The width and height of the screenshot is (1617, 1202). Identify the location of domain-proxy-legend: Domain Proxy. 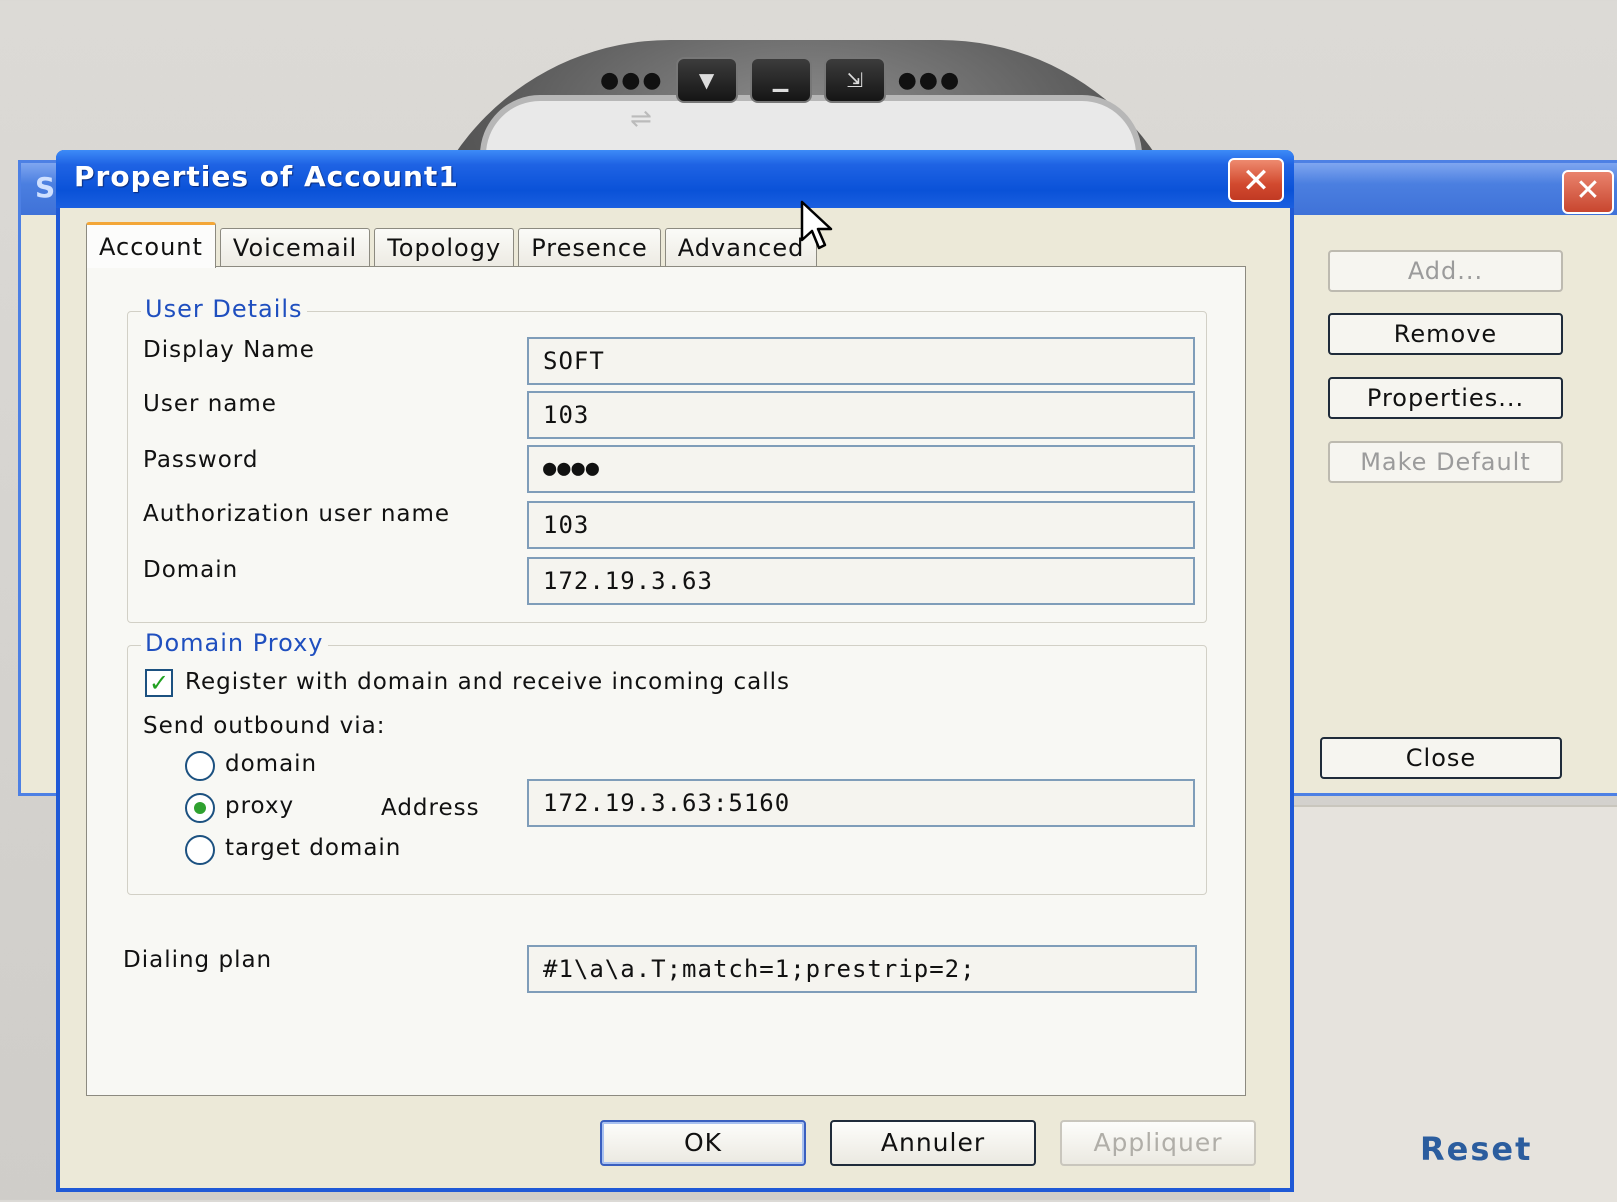
(234, 643).